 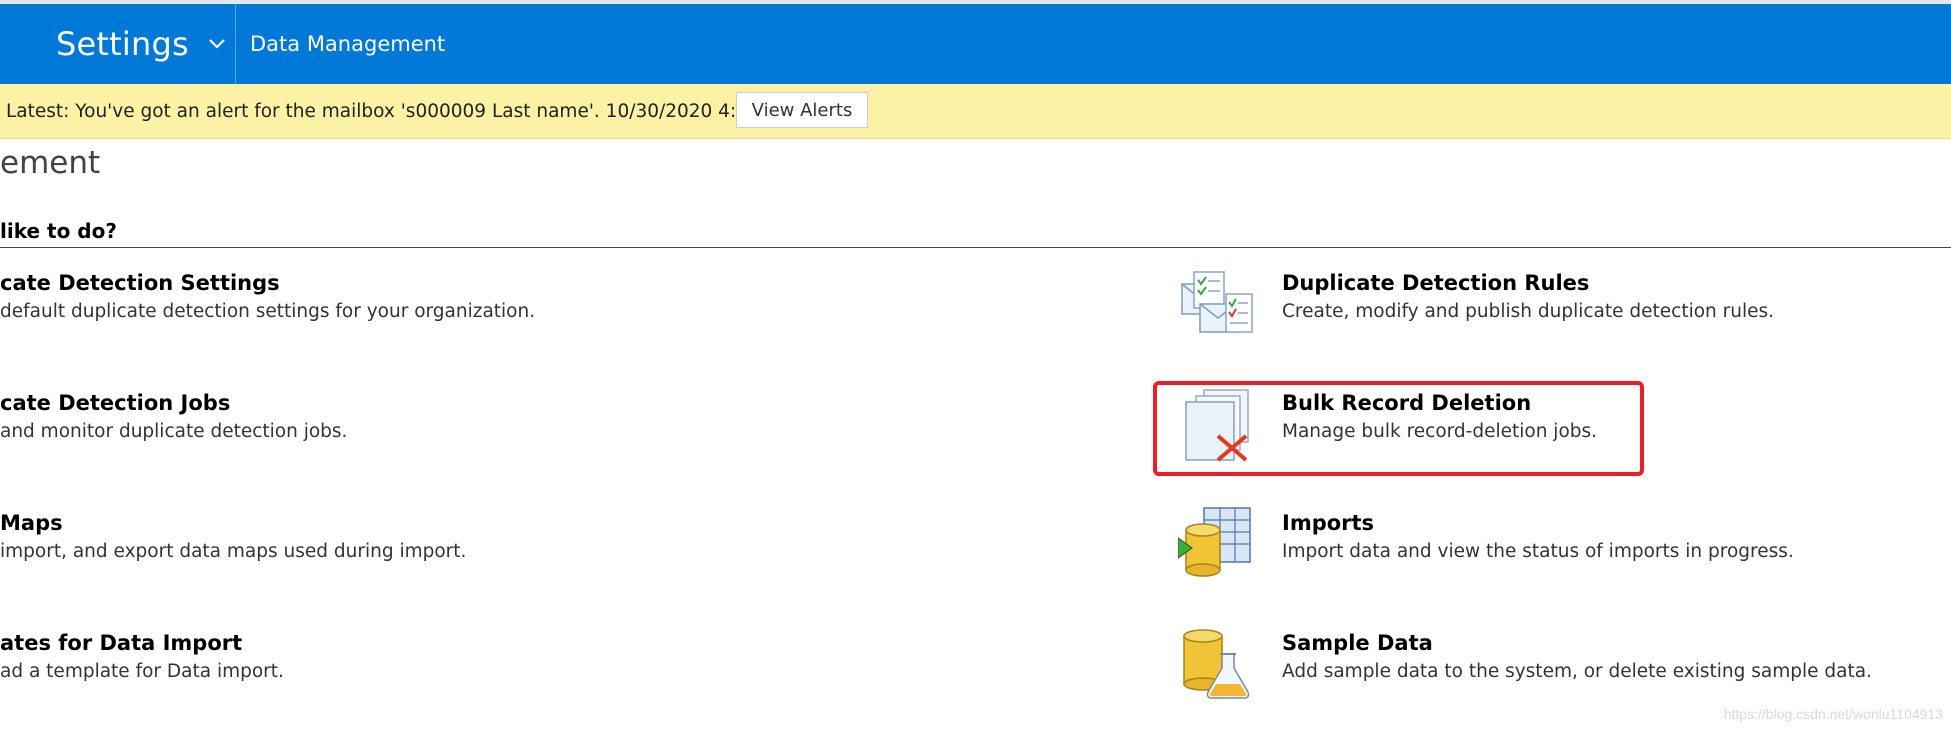 I want to click on chevron-down-icon, so click(x=217, y=44).